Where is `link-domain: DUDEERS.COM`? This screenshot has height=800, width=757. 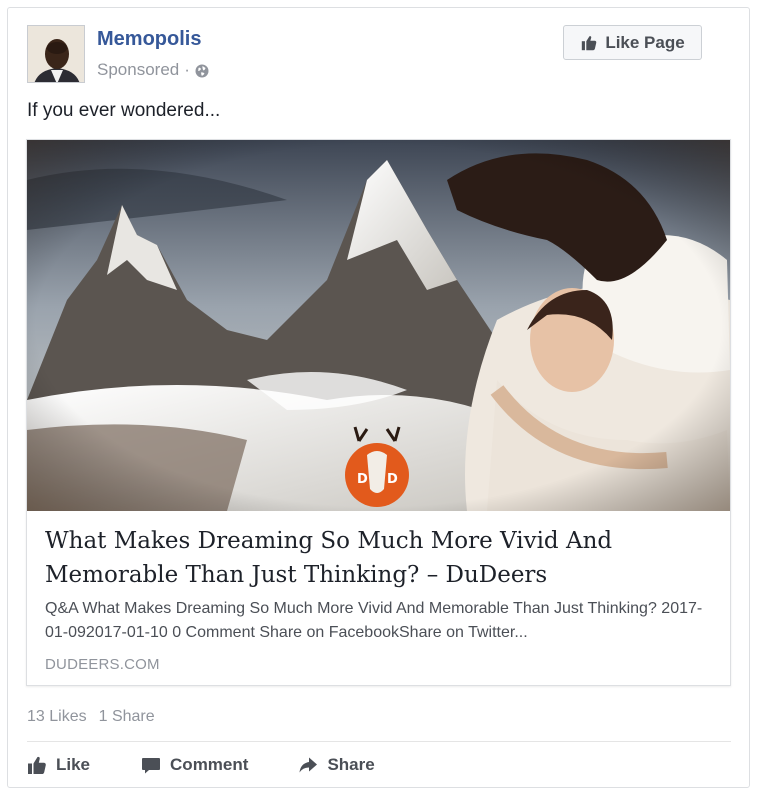
link-domain: DUDEERS.COM is located at coordinates (102, 664).